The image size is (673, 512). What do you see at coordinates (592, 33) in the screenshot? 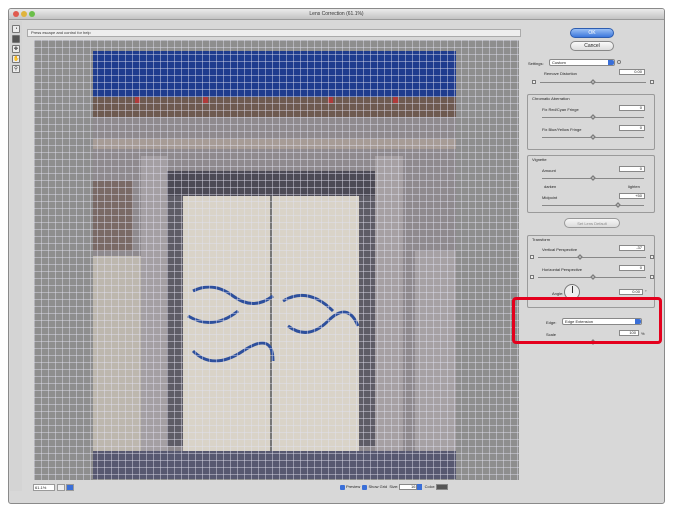
I see `ok-button: OK` at bounding box center [592, 33].